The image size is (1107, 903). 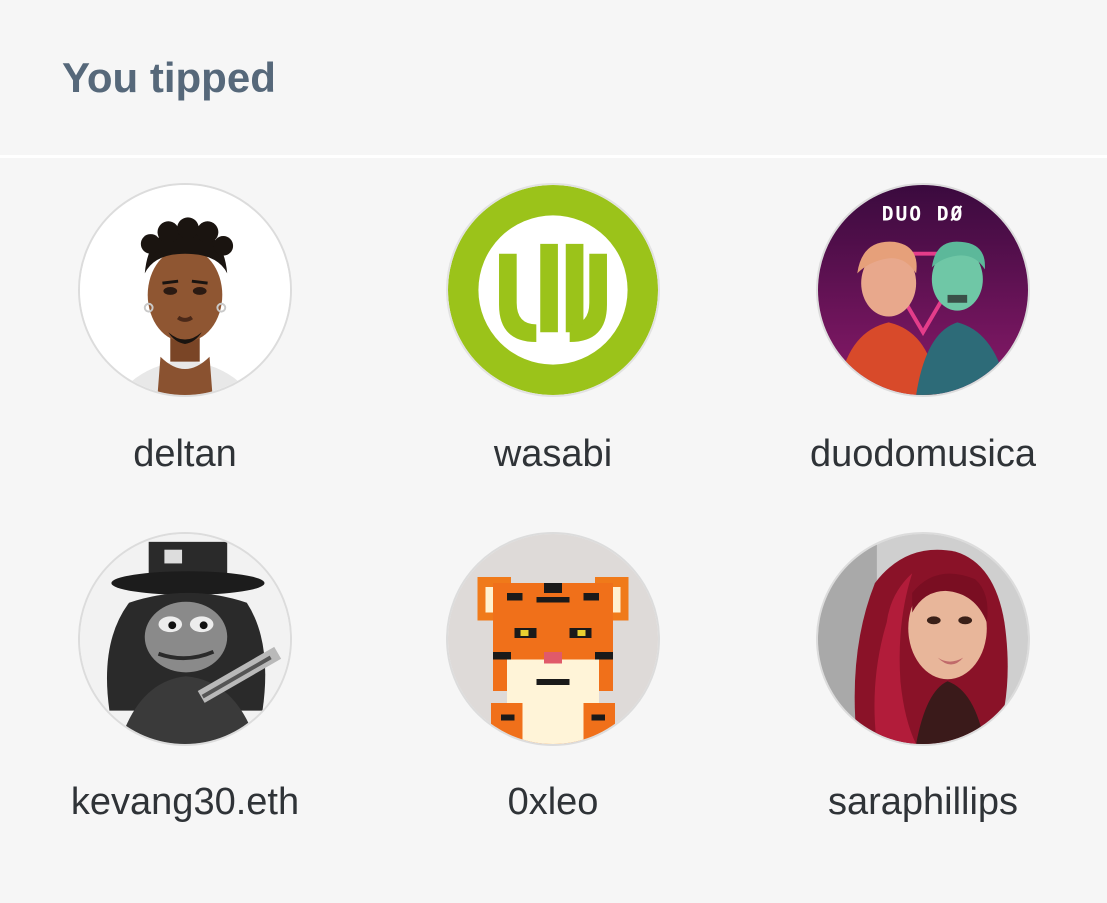 I want to click on user-tile-0xleo: 0xleo, so click(x=553, y=692).